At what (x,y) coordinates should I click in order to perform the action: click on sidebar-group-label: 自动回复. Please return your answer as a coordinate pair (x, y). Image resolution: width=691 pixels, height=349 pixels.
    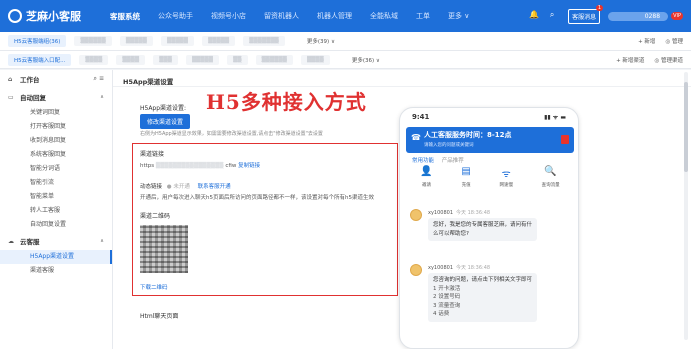
    Looking at the image, I should click on (33, 98).